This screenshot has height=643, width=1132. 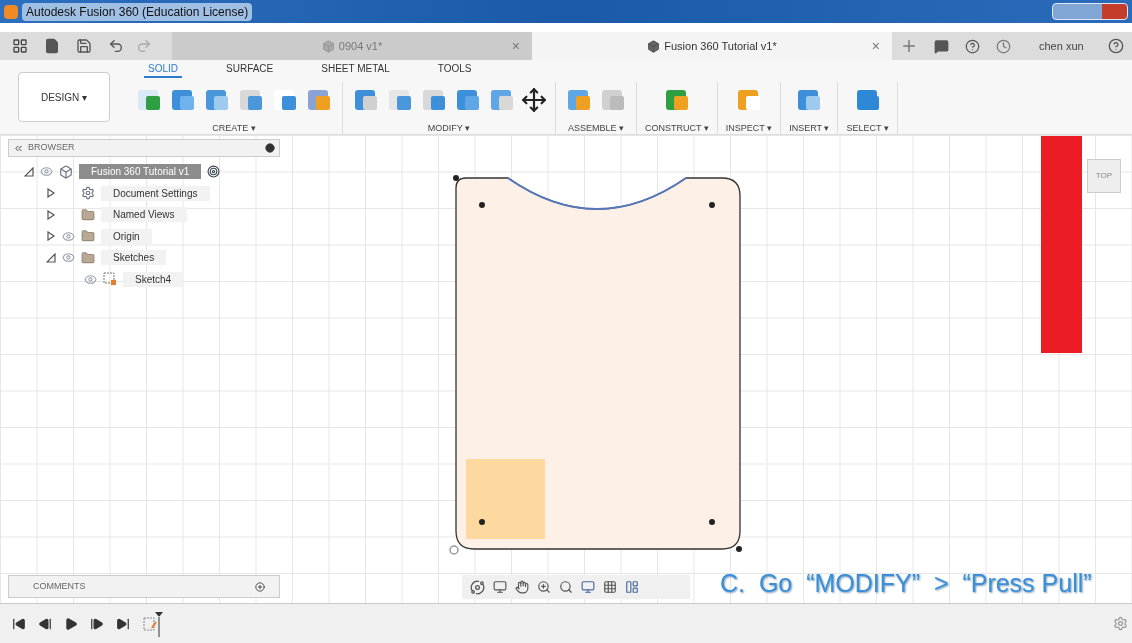 What do you see at coordinates (875, 46) in the screenshot?
I see `close-tab-button: ×` at bounding box center [875, 46].